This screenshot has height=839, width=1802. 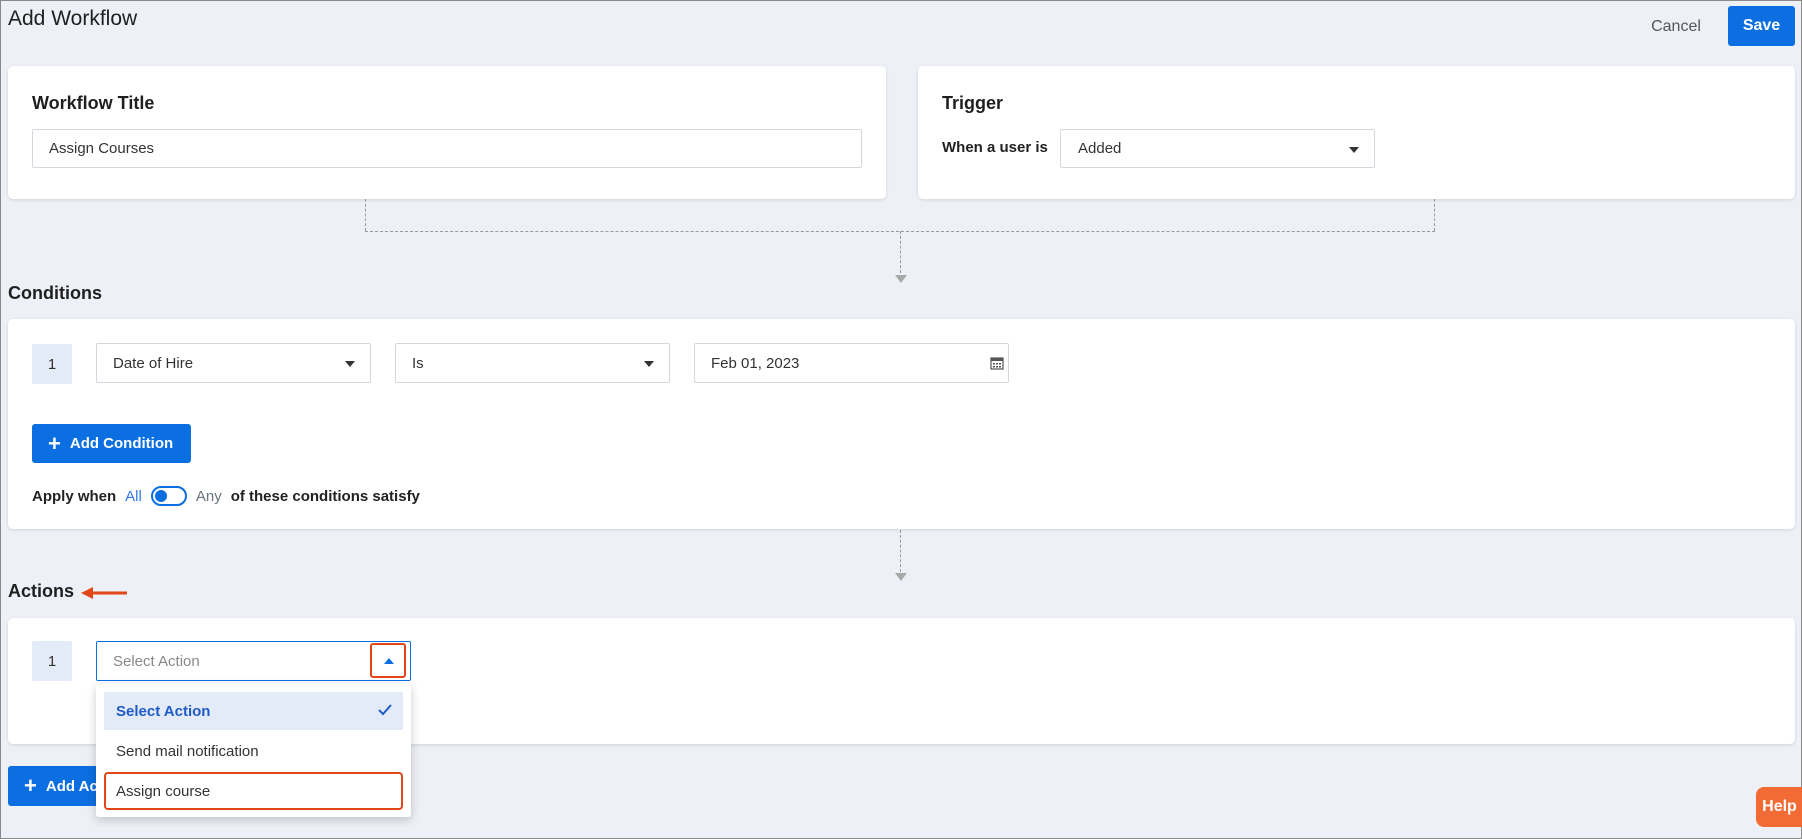 I want to click on dropdown-option-select-action: Select Action, so click(x=253, y=711).